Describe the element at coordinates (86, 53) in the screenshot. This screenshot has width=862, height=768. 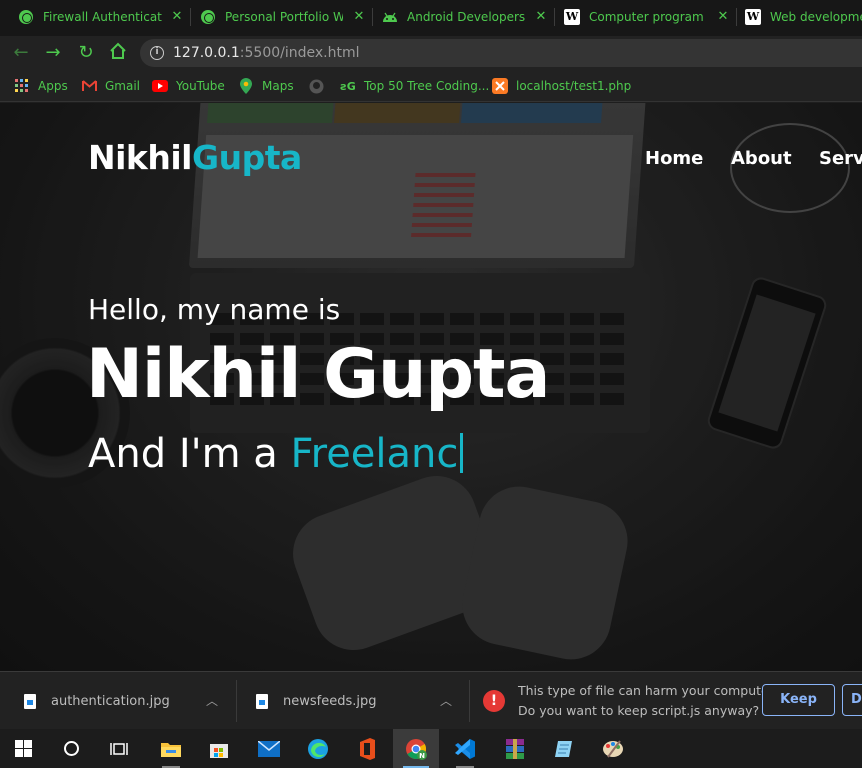
I see `reload-icon: ↻` at that location.